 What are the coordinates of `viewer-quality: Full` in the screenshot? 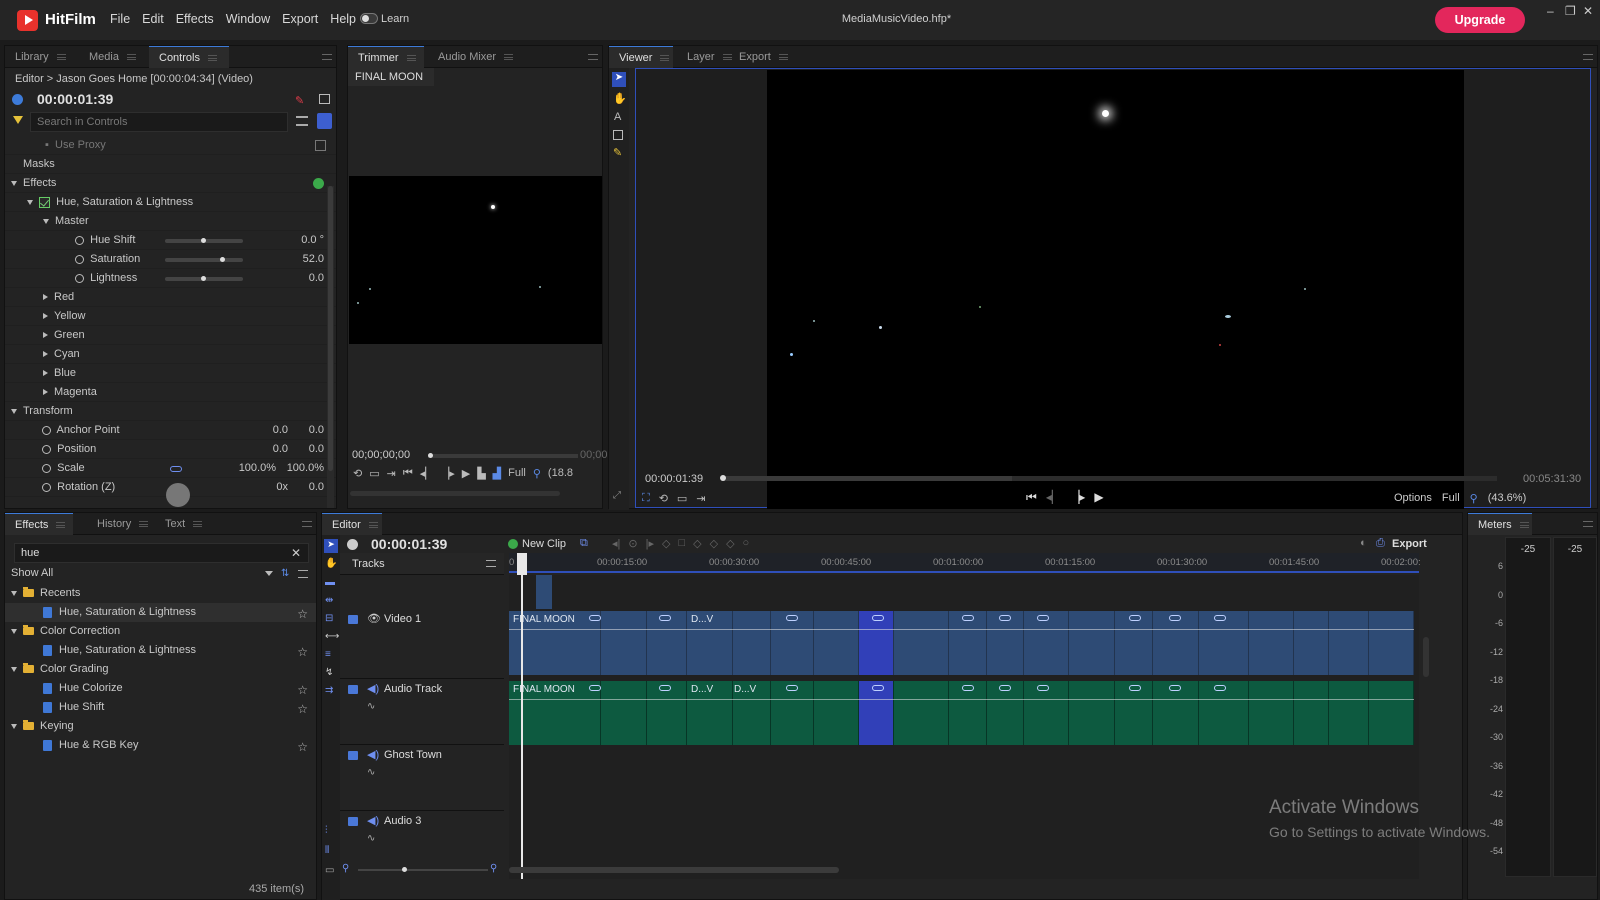 It's located at (1451, 498).